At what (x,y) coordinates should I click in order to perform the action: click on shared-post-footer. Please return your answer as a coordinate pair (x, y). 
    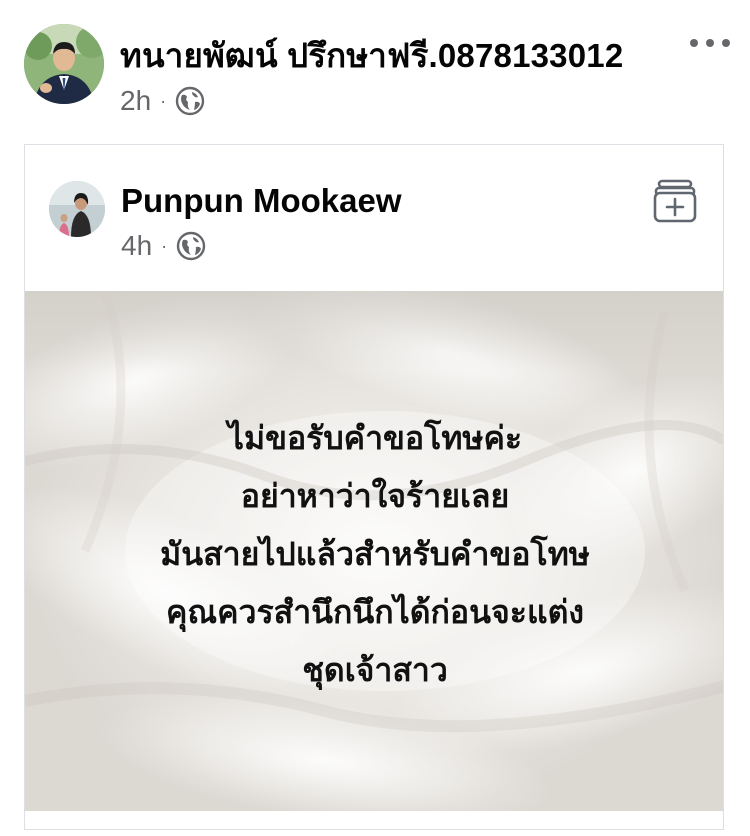
    Looking at the image, I should click on (374, 820).